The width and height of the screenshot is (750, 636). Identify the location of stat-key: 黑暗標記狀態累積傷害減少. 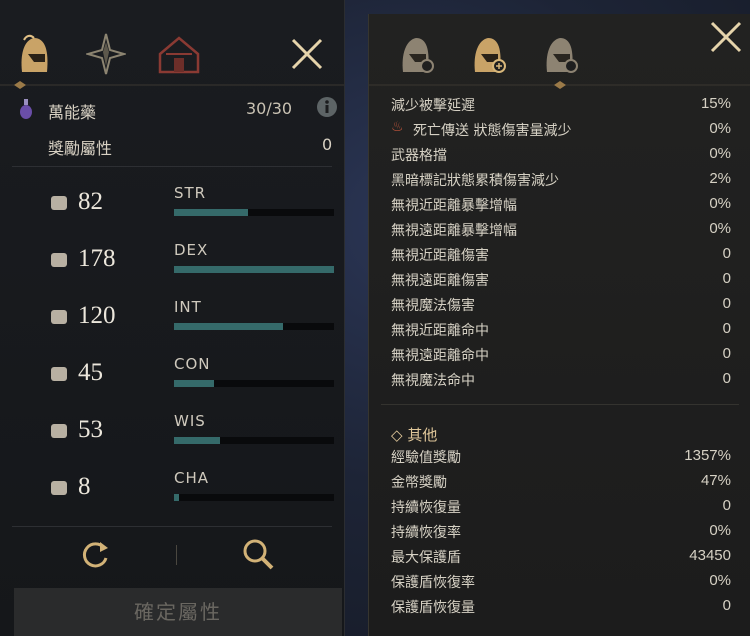
(475, 181).